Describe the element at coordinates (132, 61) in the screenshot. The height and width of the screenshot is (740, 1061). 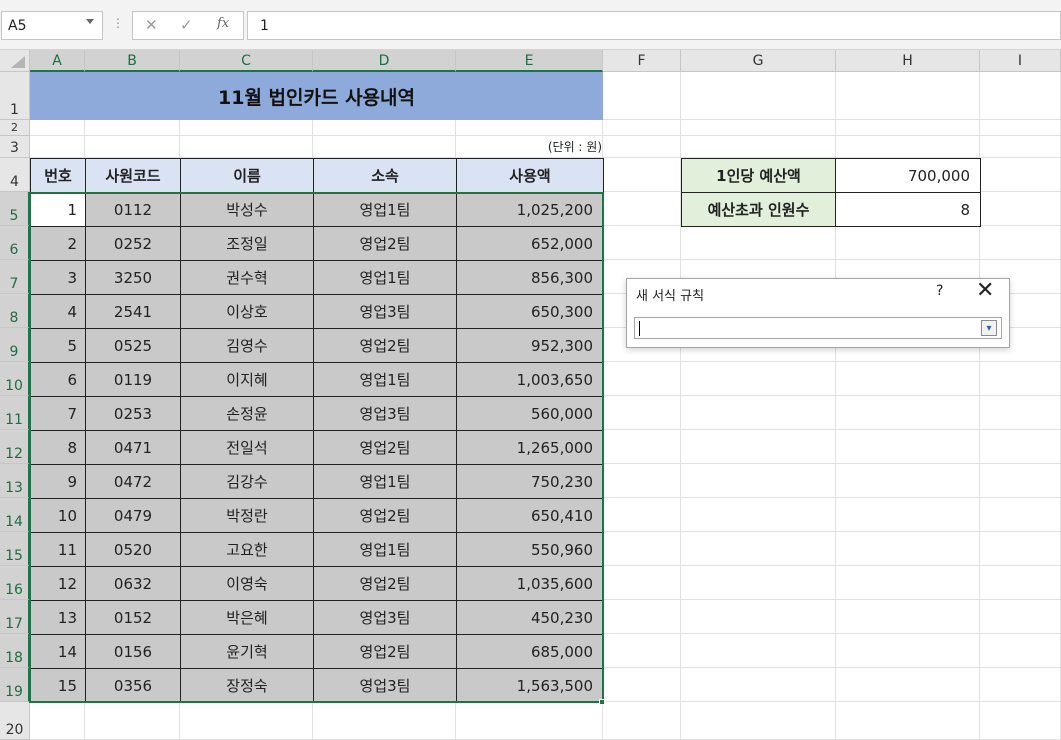
I see `column-header-b: B` at that location.